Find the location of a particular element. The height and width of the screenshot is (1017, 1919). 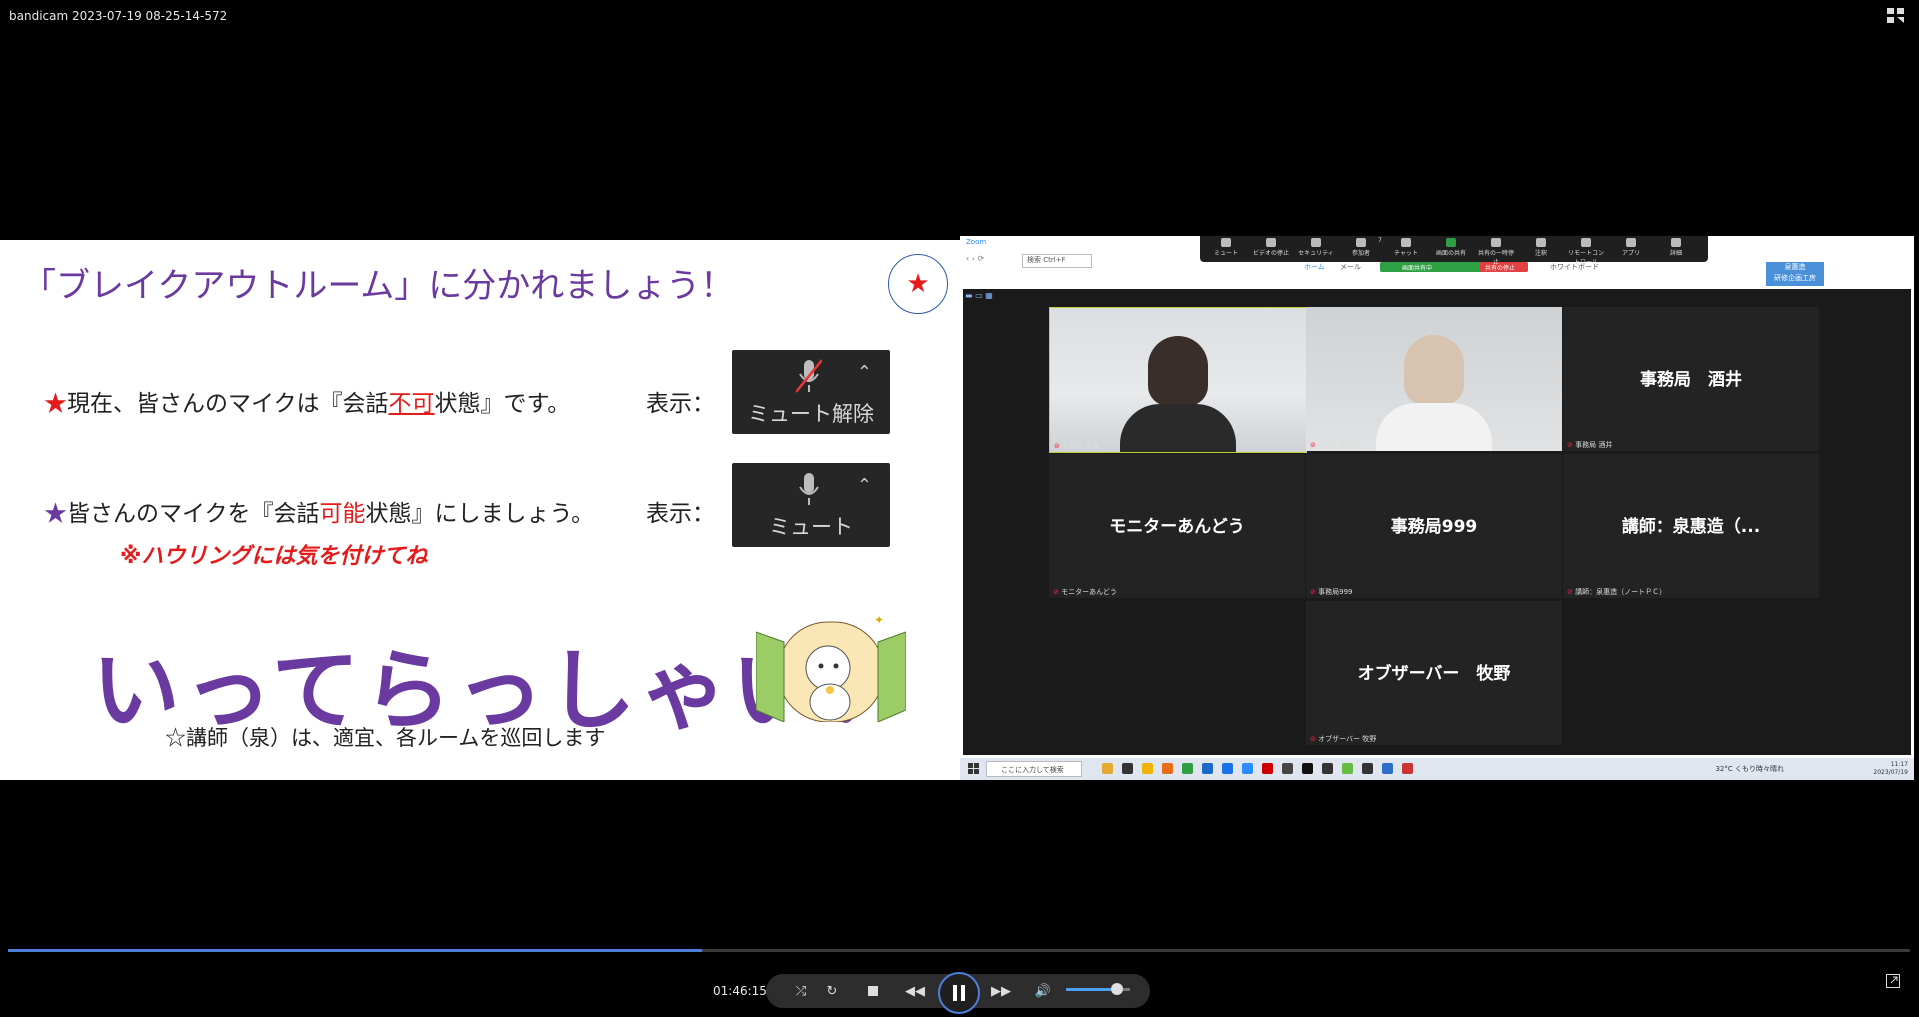

taskbar-clock: 11:17 2023/07/19 is located at coordinates (1890, 769).